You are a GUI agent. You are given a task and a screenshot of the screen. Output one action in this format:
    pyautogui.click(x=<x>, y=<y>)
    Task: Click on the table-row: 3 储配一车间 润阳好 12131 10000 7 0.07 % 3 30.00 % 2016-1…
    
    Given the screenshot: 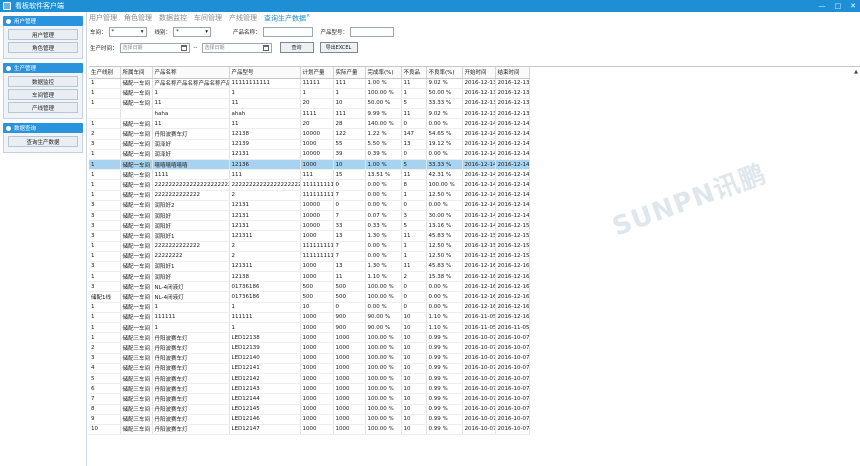 What is the action you would take?
    pyautogui.click(x=309, y=216)
    